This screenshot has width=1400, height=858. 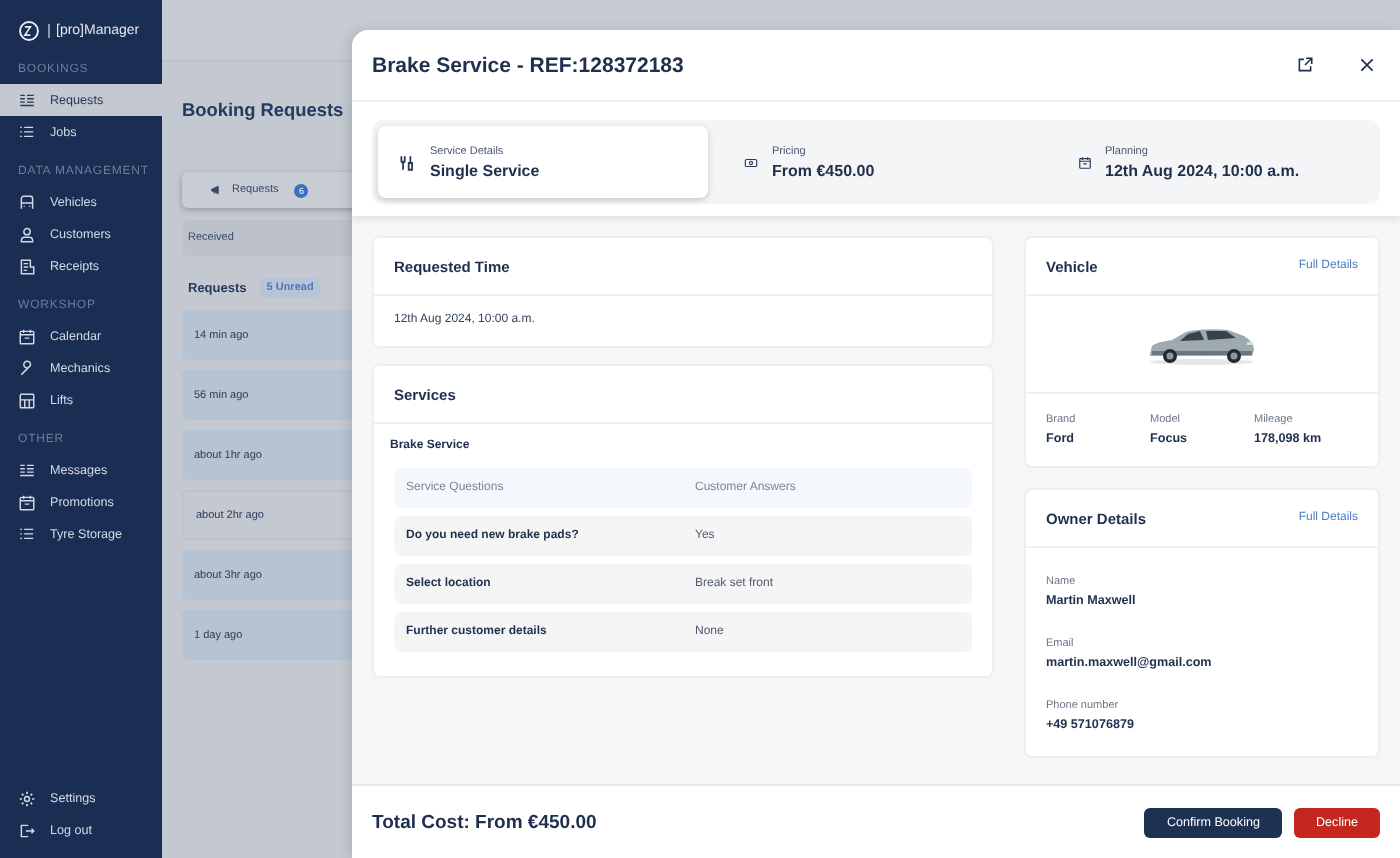 What do you see at coordinates (407, 162) in the screenshot?
I see `tools-icon` at bounding box center [407, 162].